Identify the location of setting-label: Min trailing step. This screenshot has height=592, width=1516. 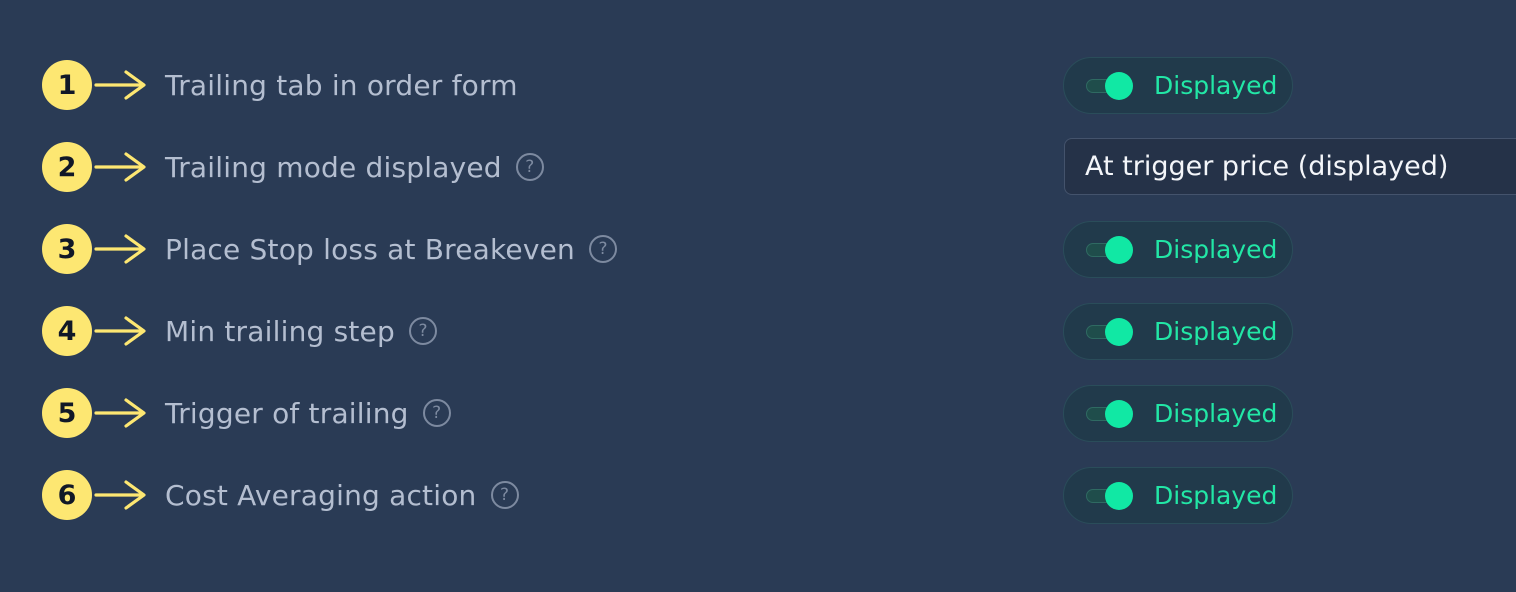
(280, 331).